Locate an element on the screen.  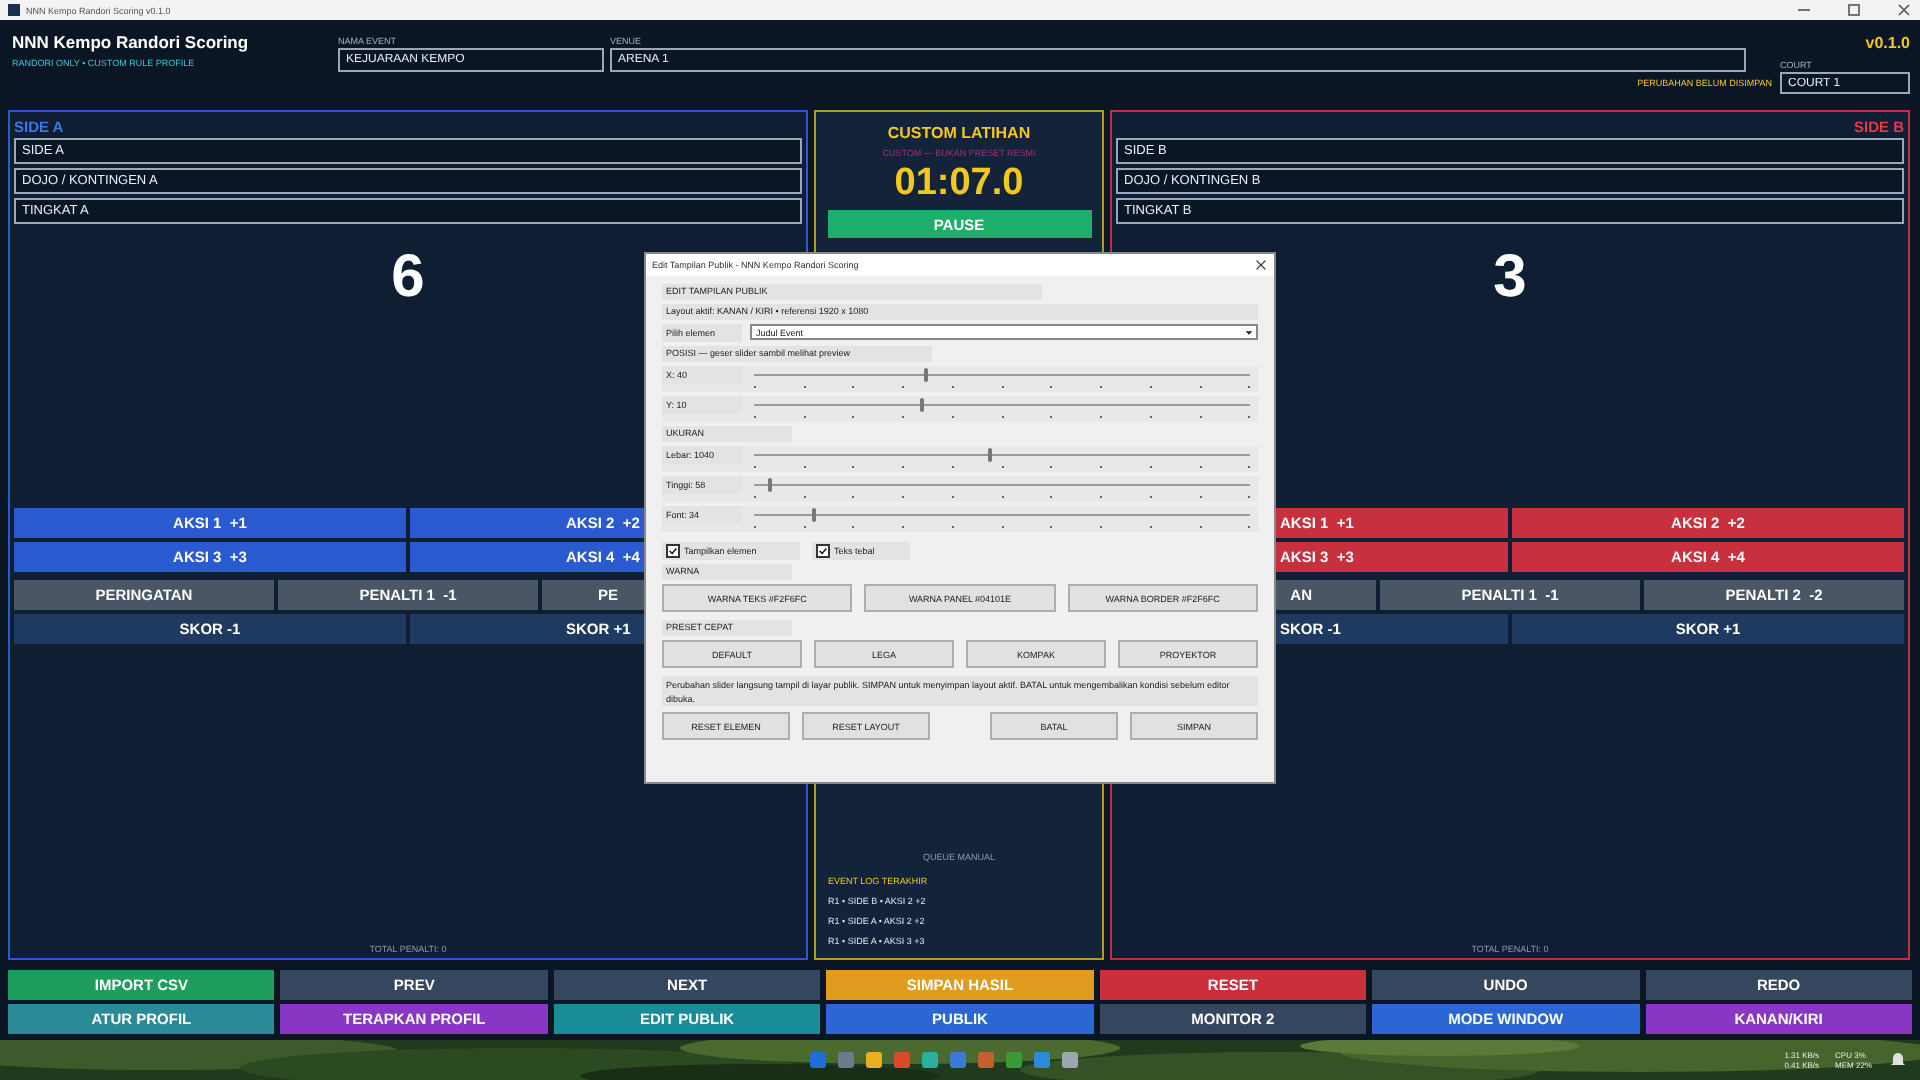
caret-icon is located at coordinates (1249, 332).